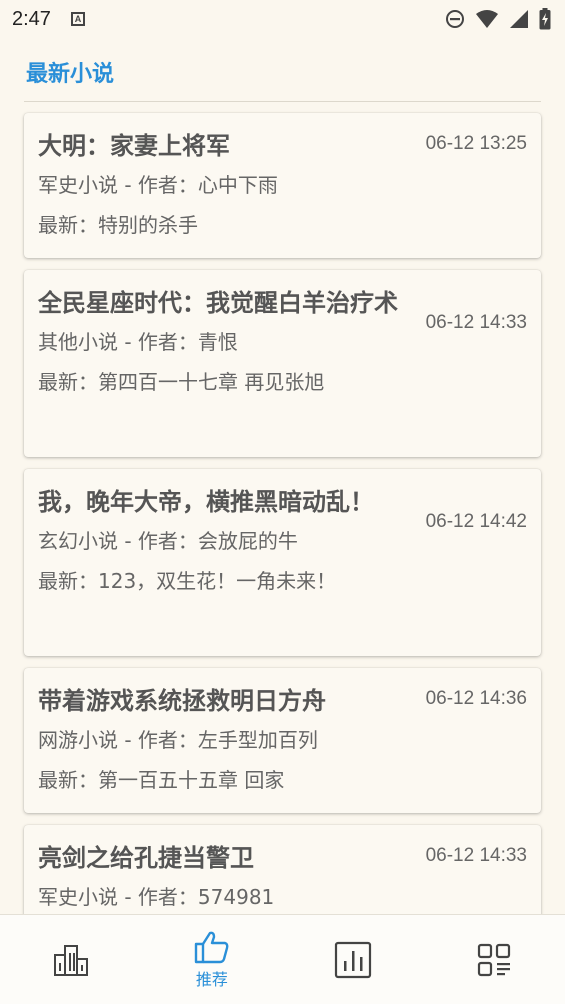 The height and width of the screenshot is (1004, 565). I want to click on status-bar: 2:47 A, so click(282, 19).